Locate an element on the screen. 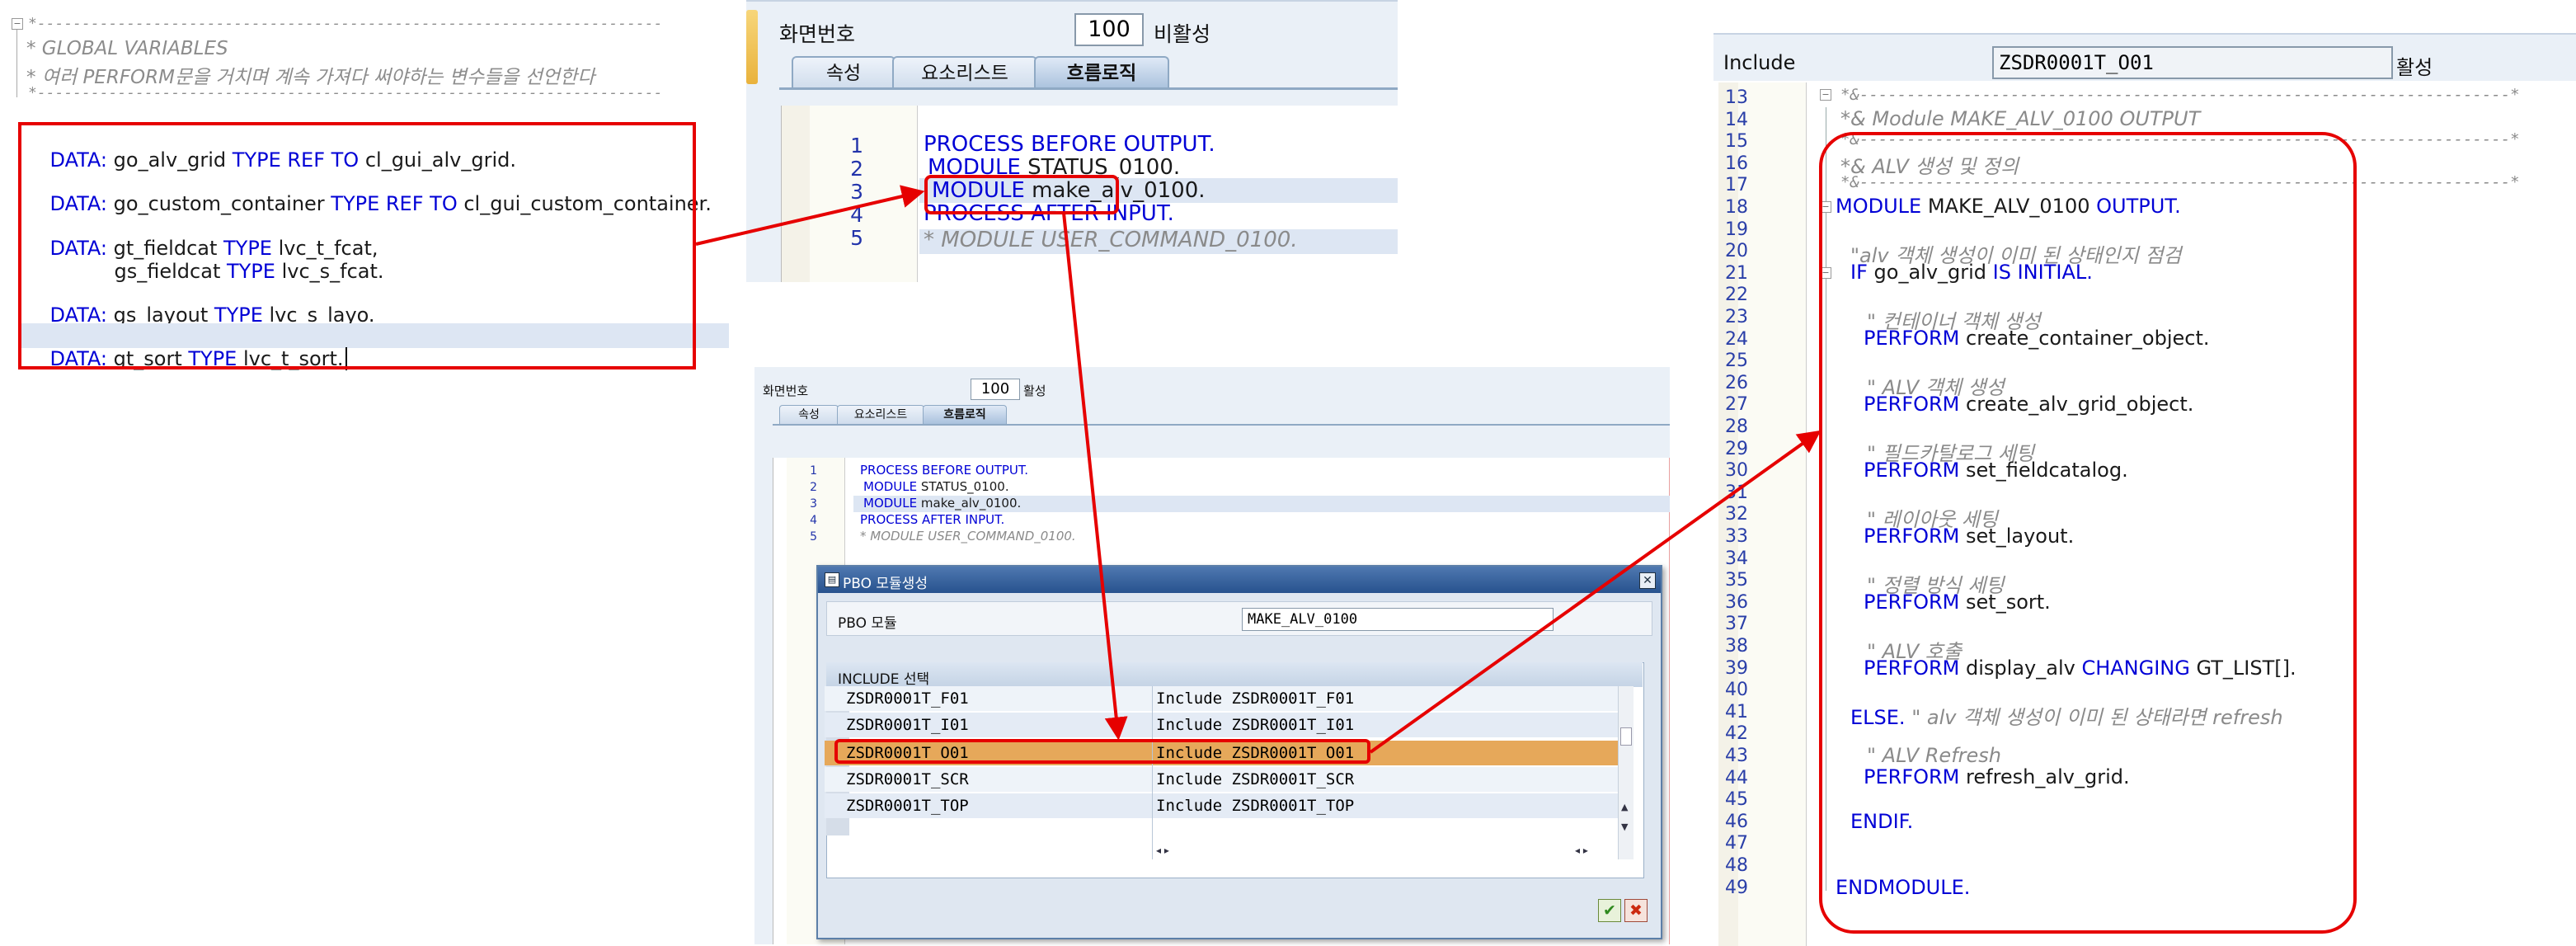 This screenshot has height=946, width=2576. arrow-global-to-module is located at coordinates (810, 216).